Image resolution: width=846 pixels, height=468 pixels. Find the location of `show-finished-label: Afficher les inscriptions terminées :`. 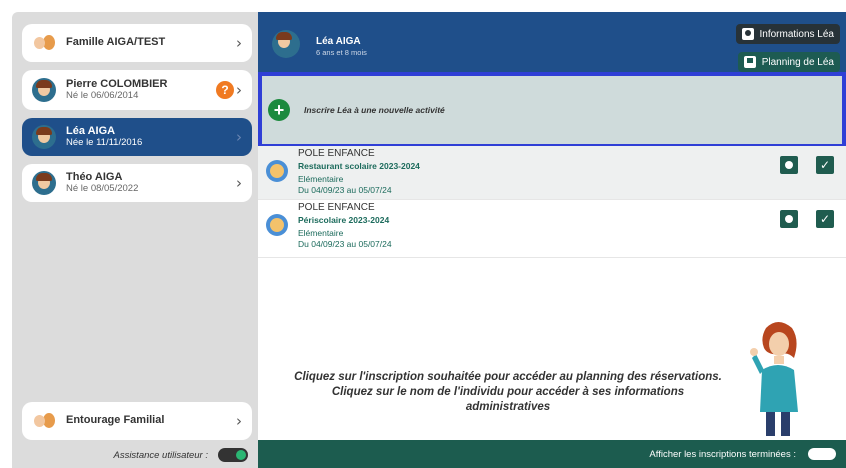

show-finished-label: Afficher les inscriptions terminées : is located at coordinates (722, 454).